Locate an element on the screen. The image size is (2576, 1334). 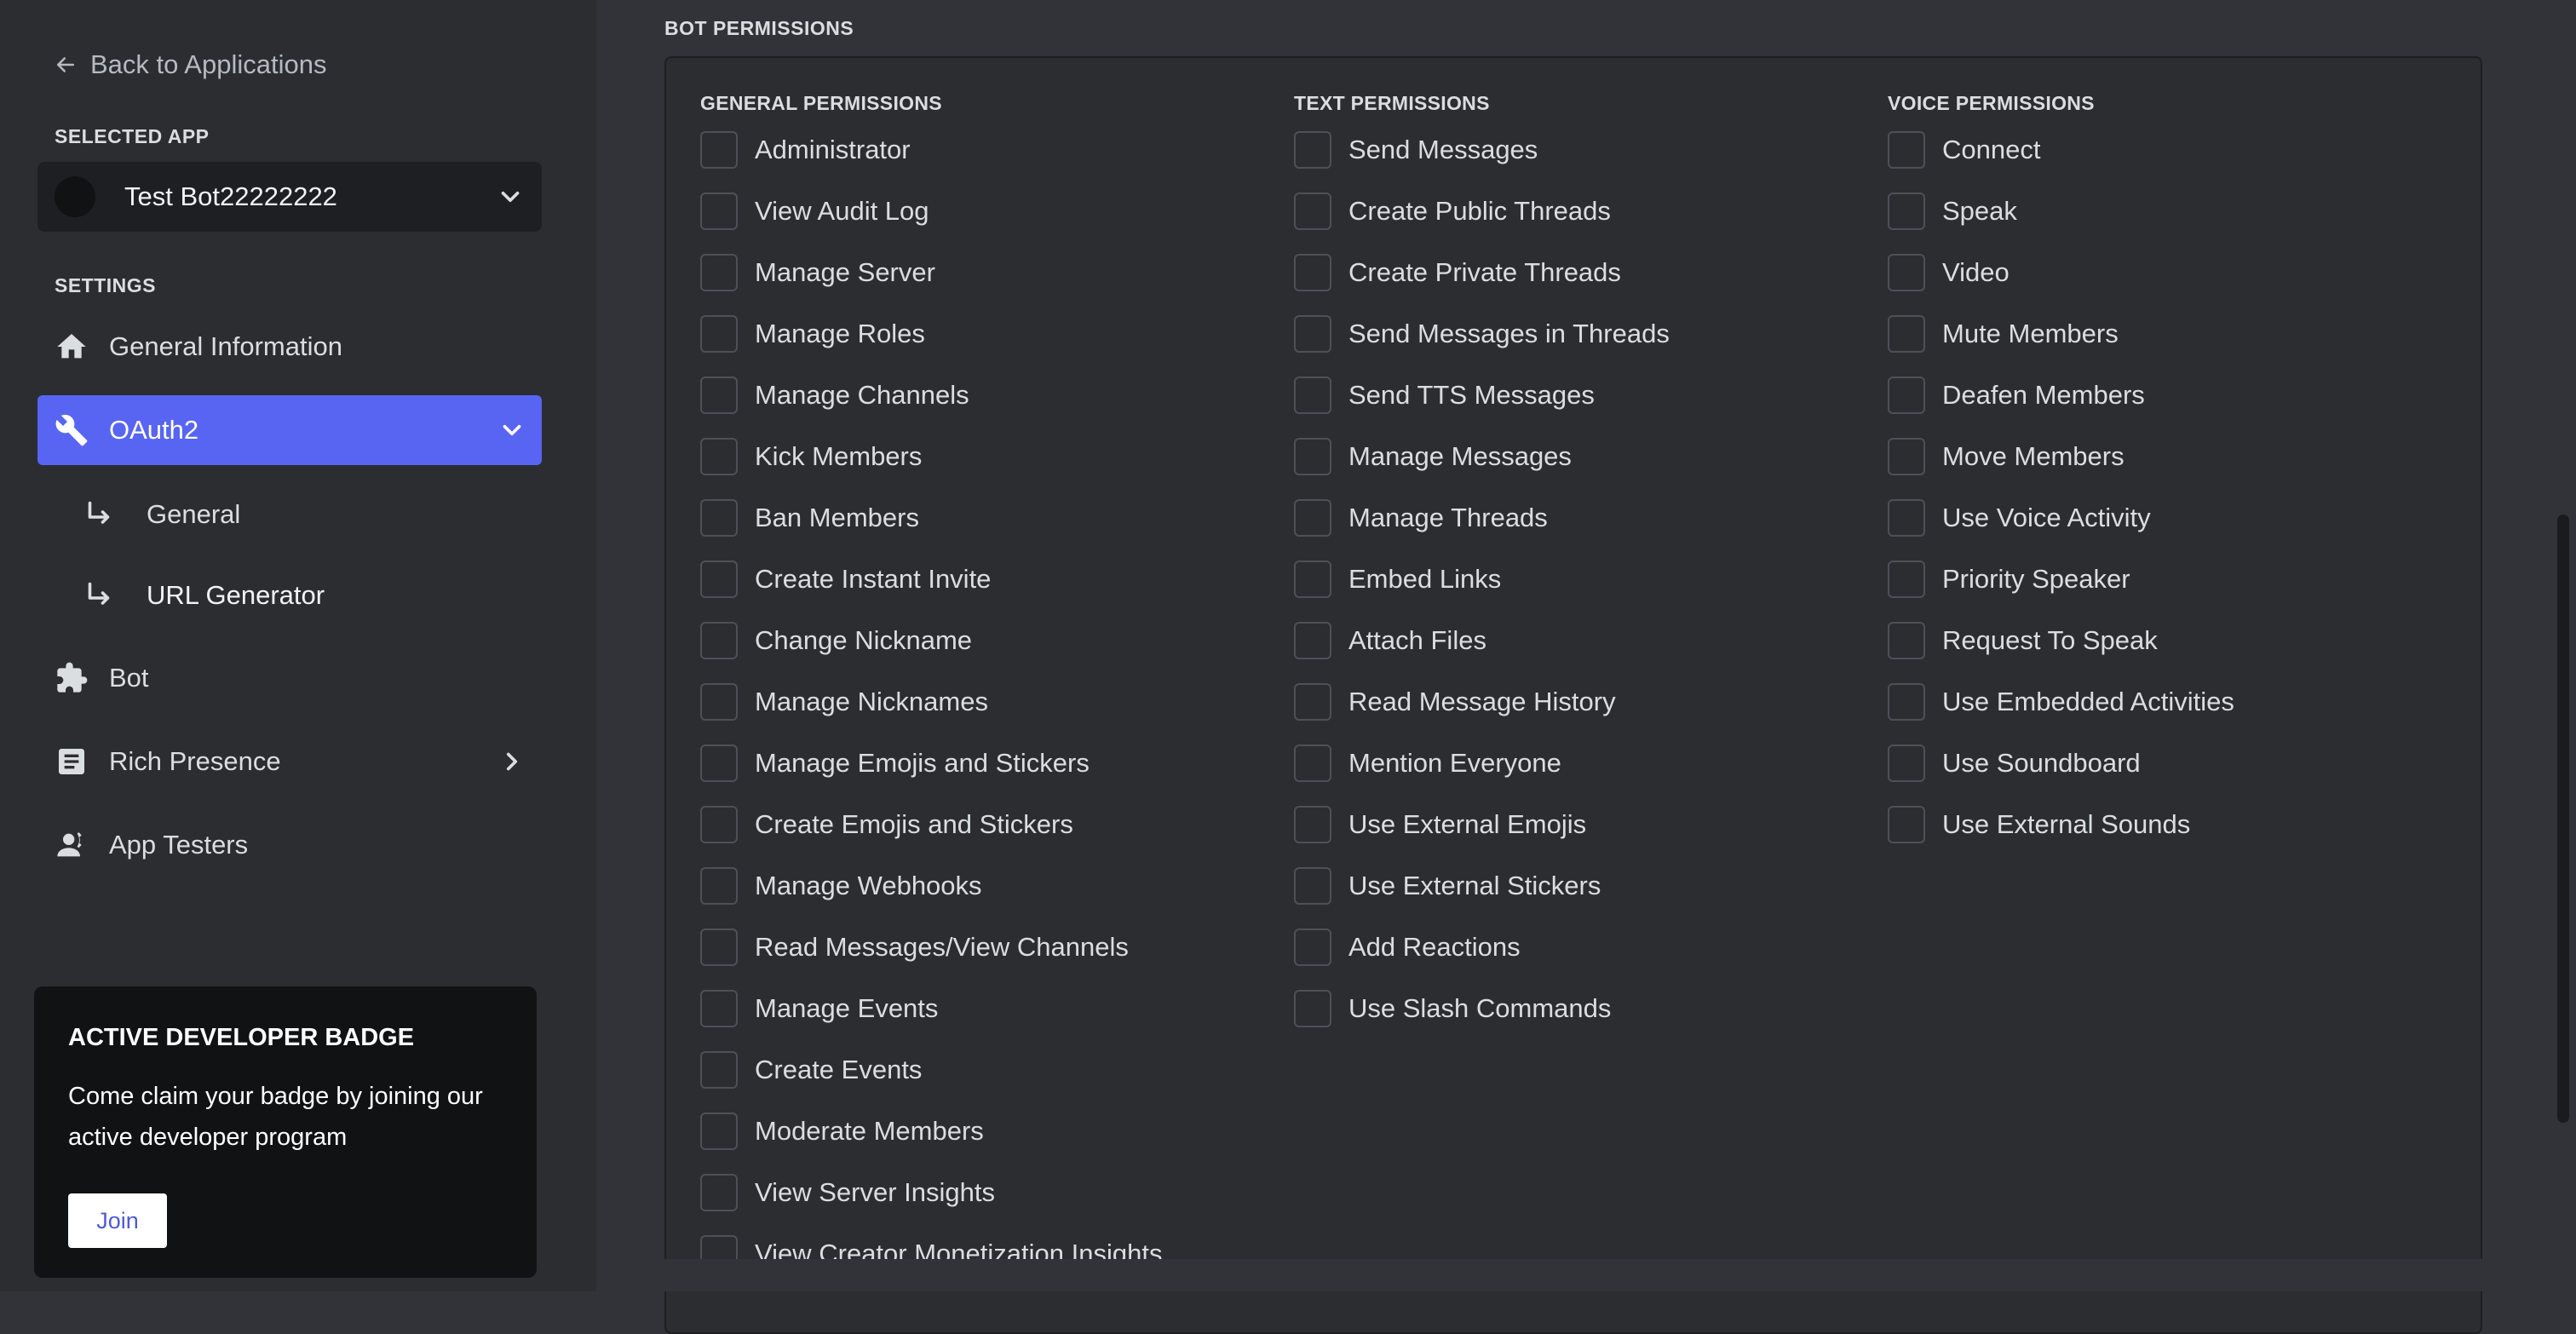
nav-oauth2-general: General is located at coordinates (162, 514).